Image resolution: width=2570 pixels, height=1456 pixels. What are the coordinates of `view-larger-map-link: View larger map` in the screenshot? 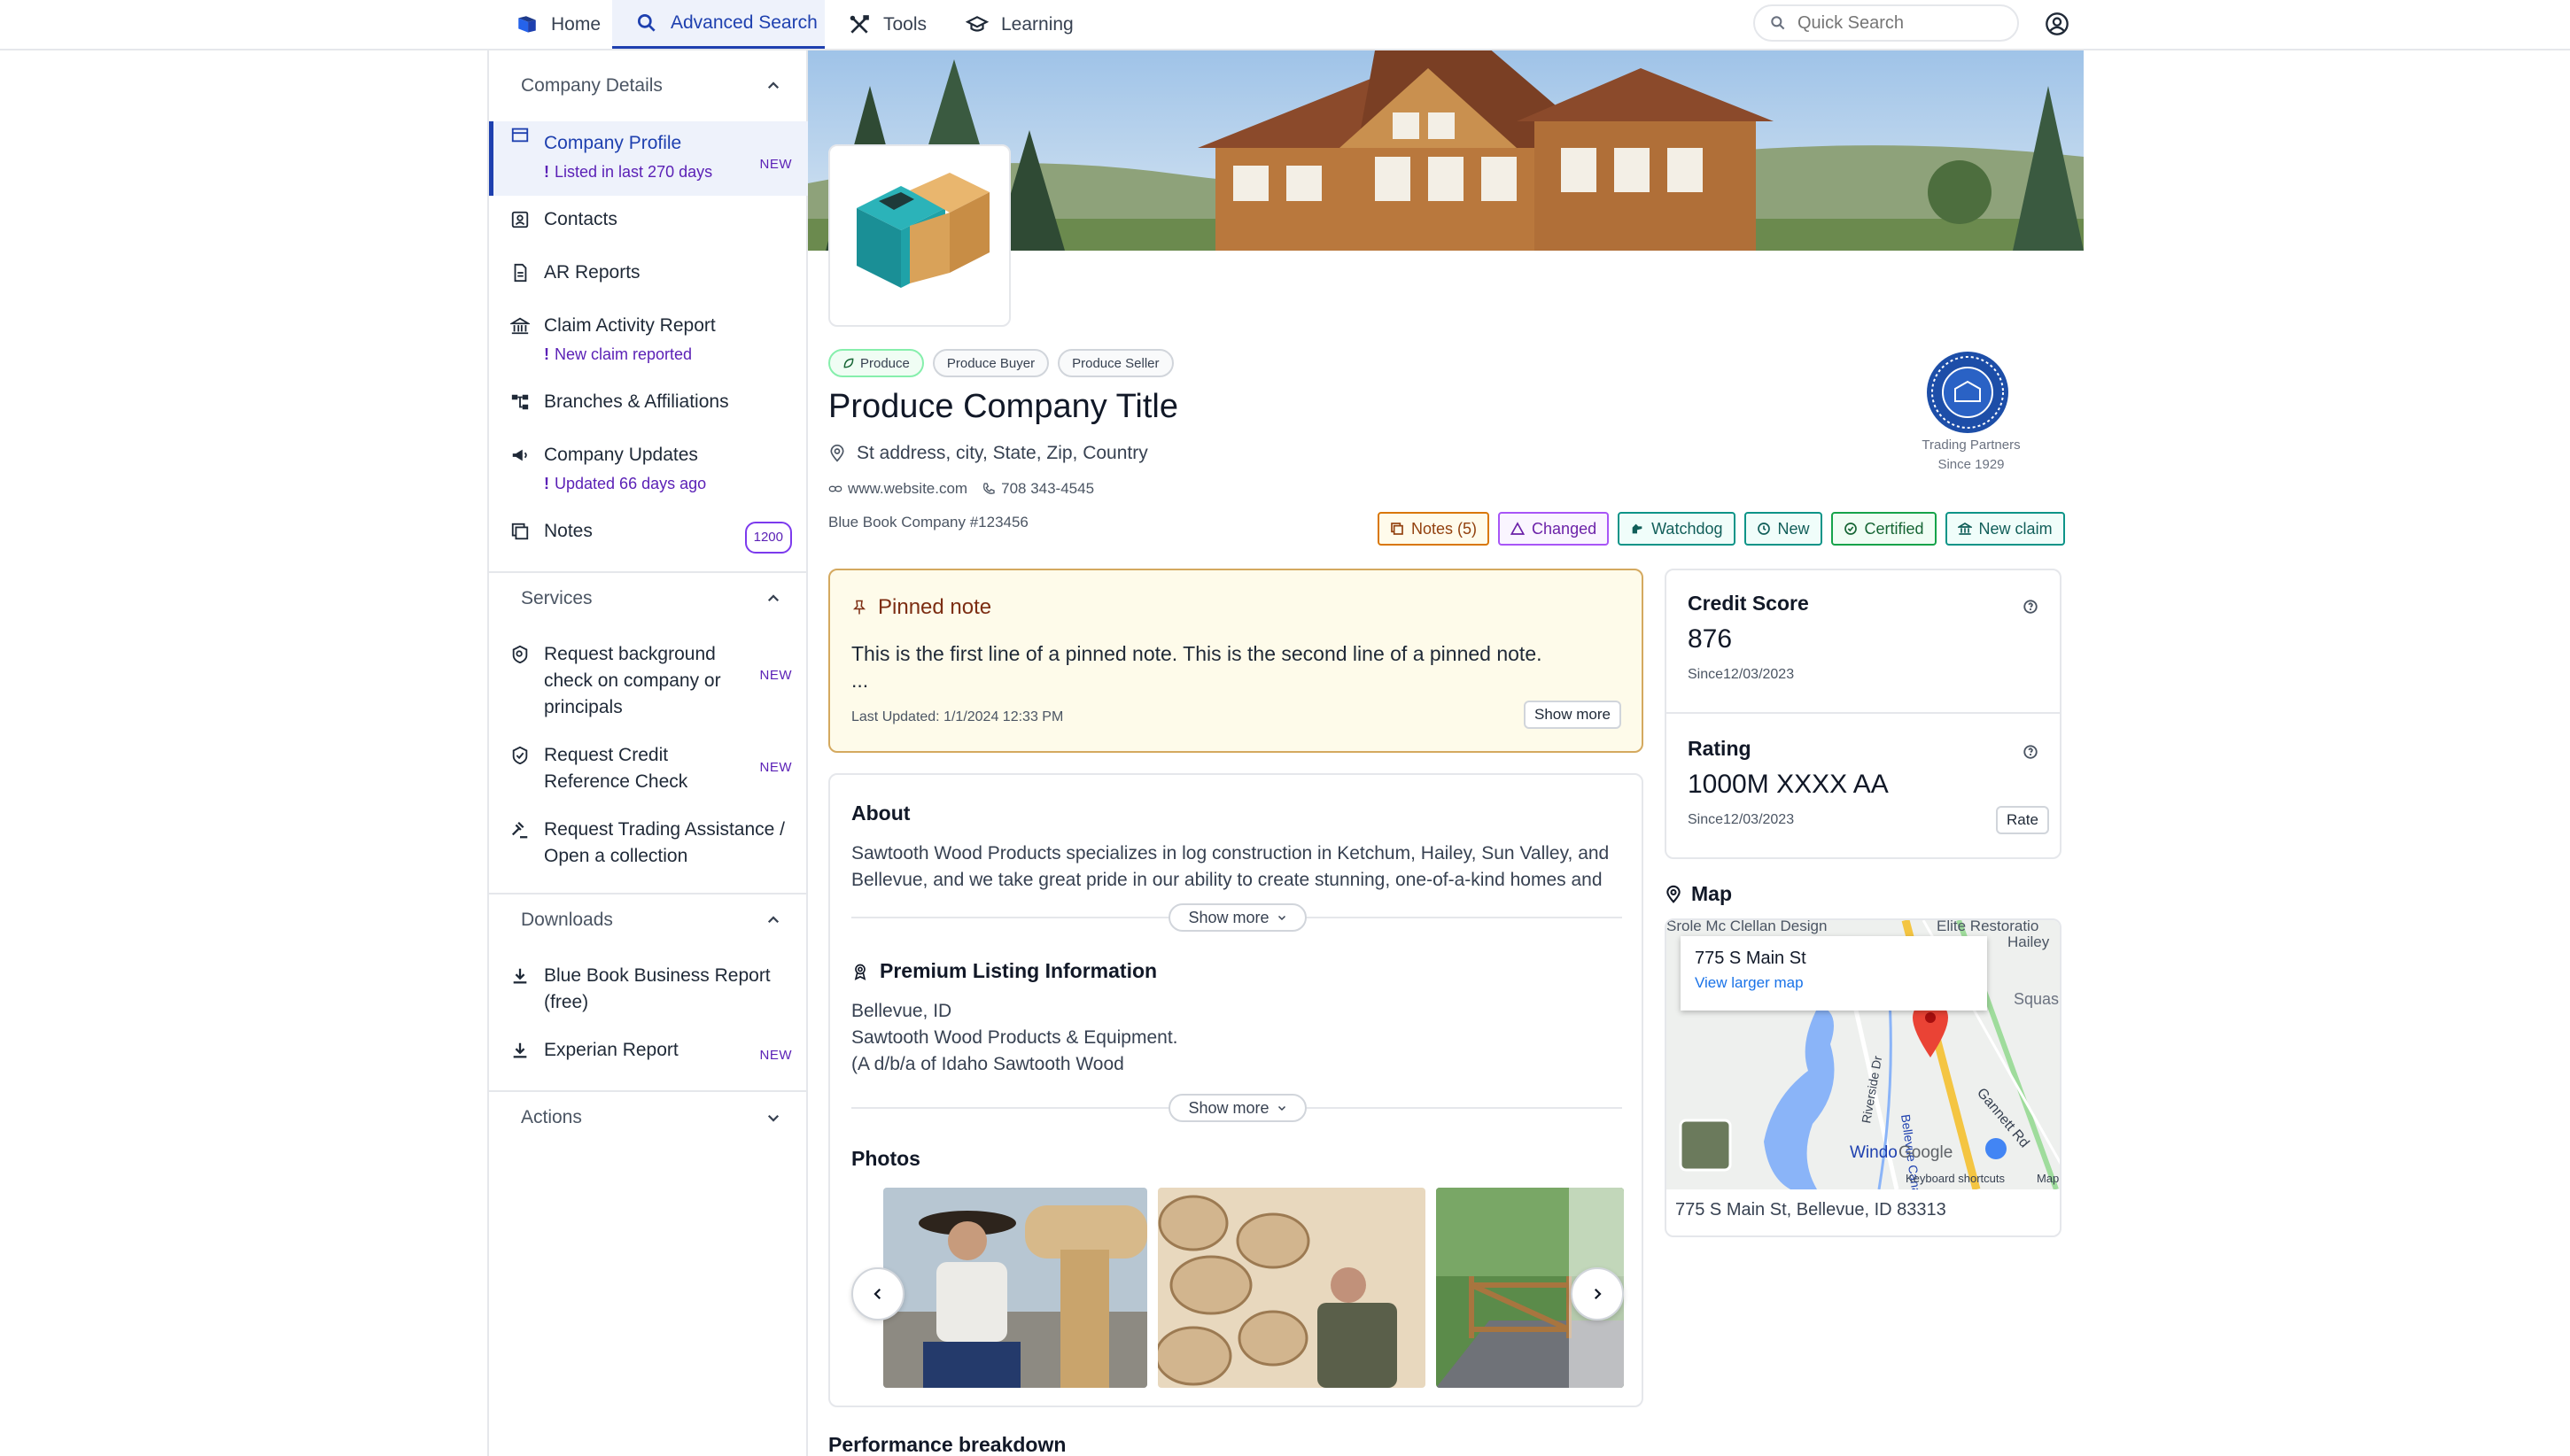 It's located at (1834, 983).